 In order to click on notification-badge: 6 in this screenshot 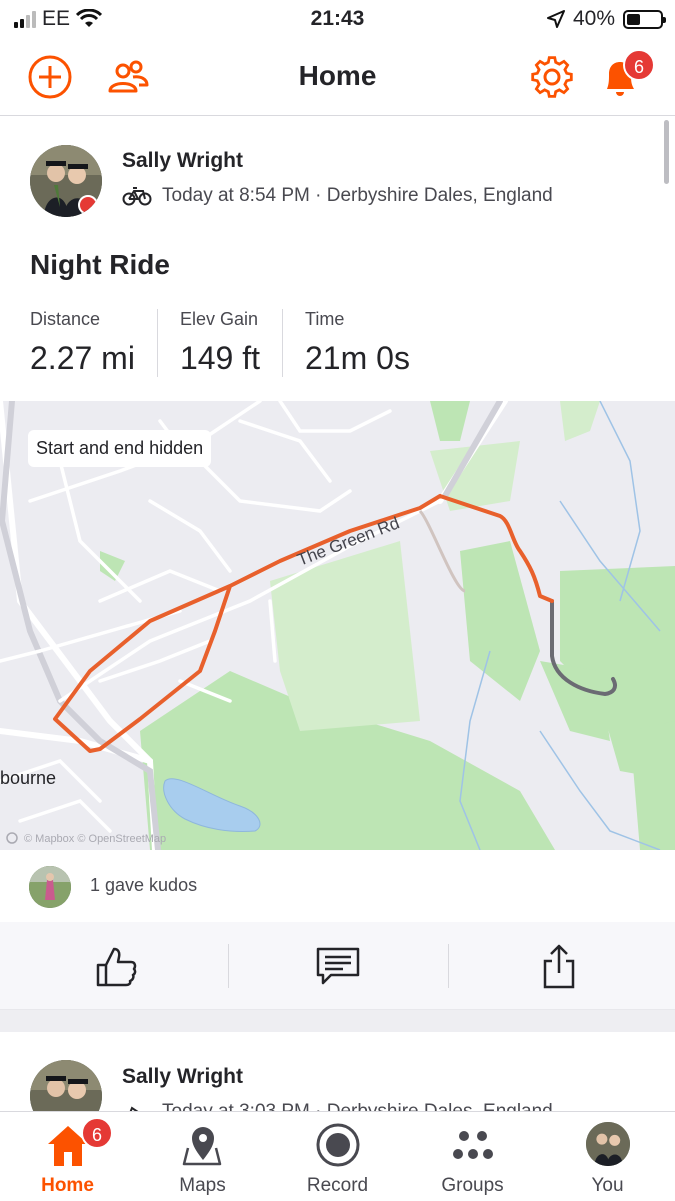, I will do `click(639, 65)`.